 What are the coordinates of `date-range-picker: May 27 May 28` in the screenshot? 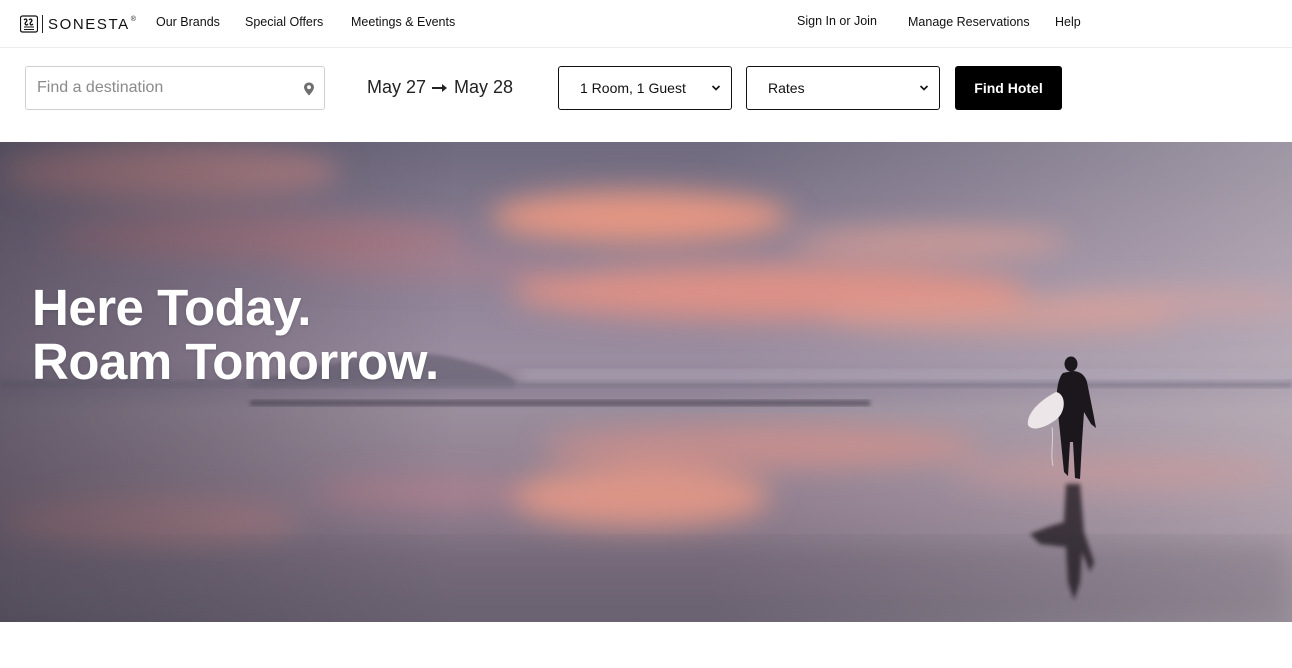 It's located at (440, 87).